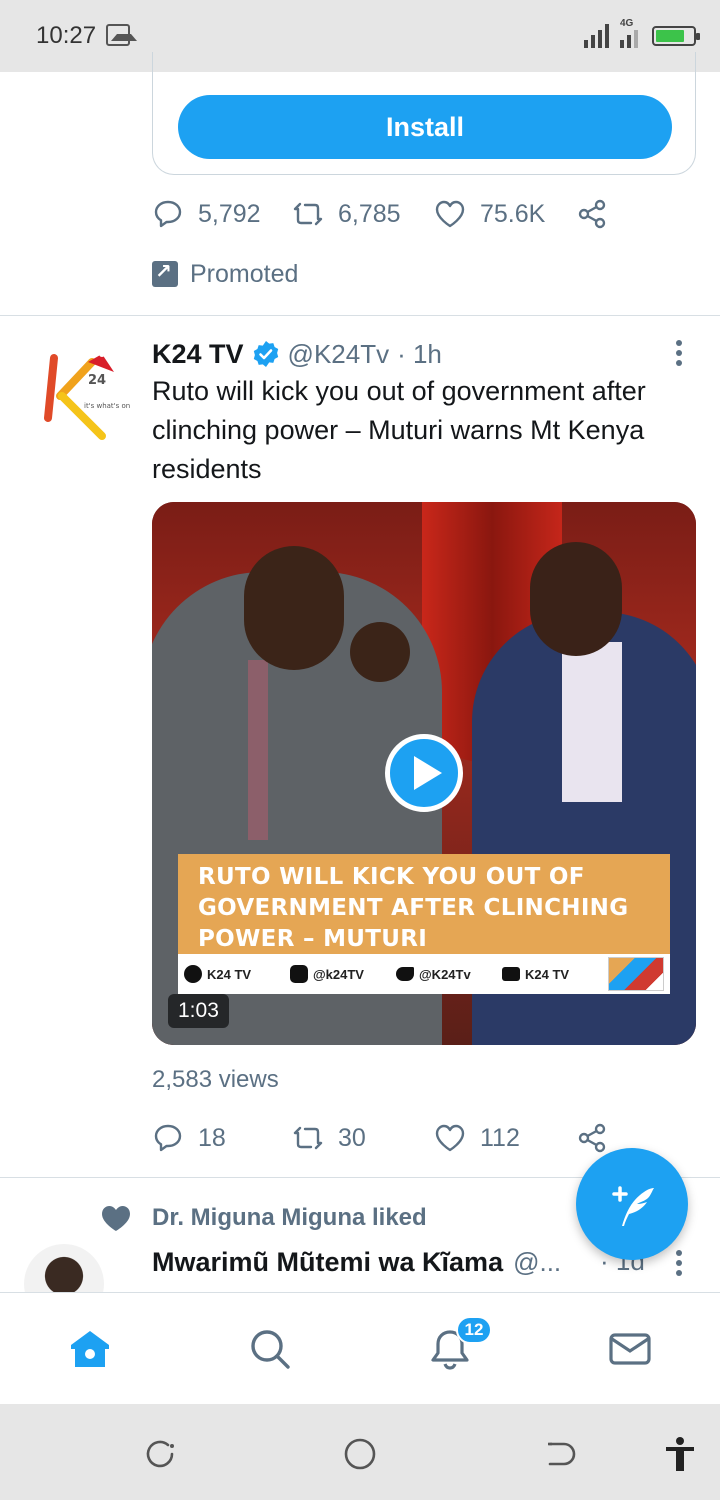 The width and height of the screenshot is (720, 1500). Describe the element at coordinates (289, 1217) in the screenshot. I see `liked-by-text: Dr. Miguna Miguna liked` at that location.